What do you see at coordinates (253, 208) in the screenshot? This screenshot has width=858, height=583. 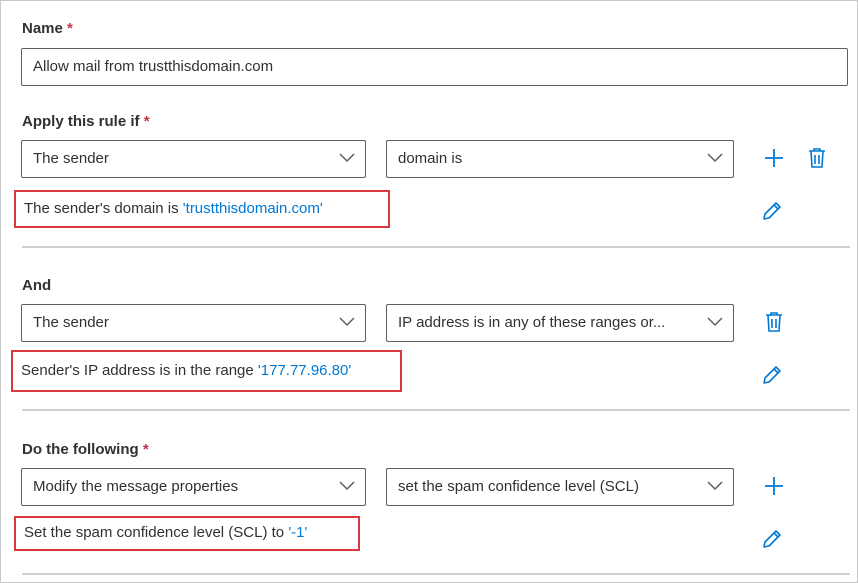 I see `condition-summary-value: 'trustthisdomain.com'` at bounding box center [253, 208].